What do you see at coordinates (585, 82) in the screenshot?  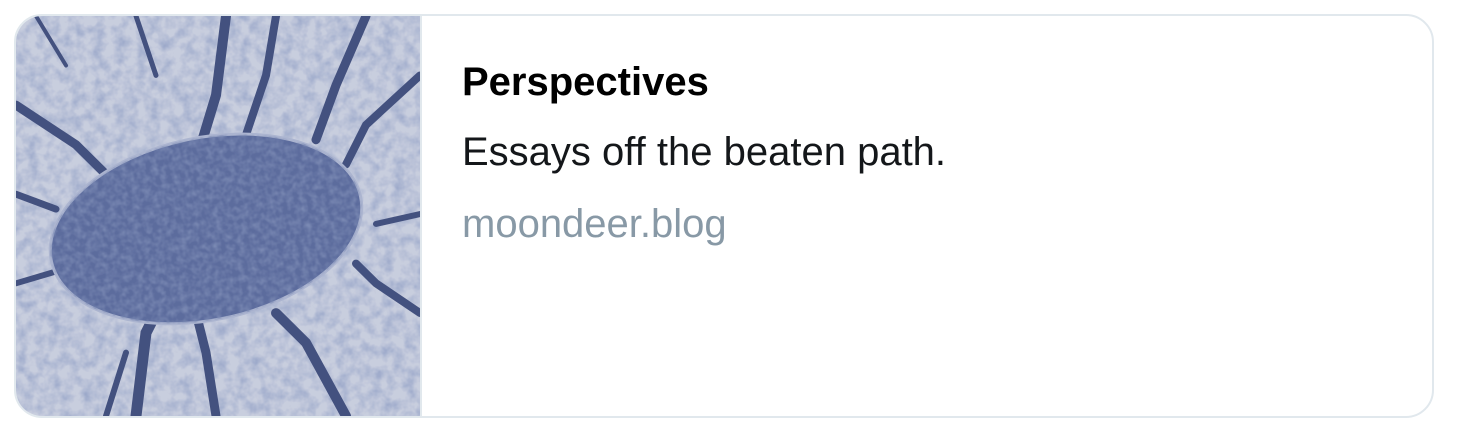 I see `card-title: Perspectives` at bounding box center [585, 82].